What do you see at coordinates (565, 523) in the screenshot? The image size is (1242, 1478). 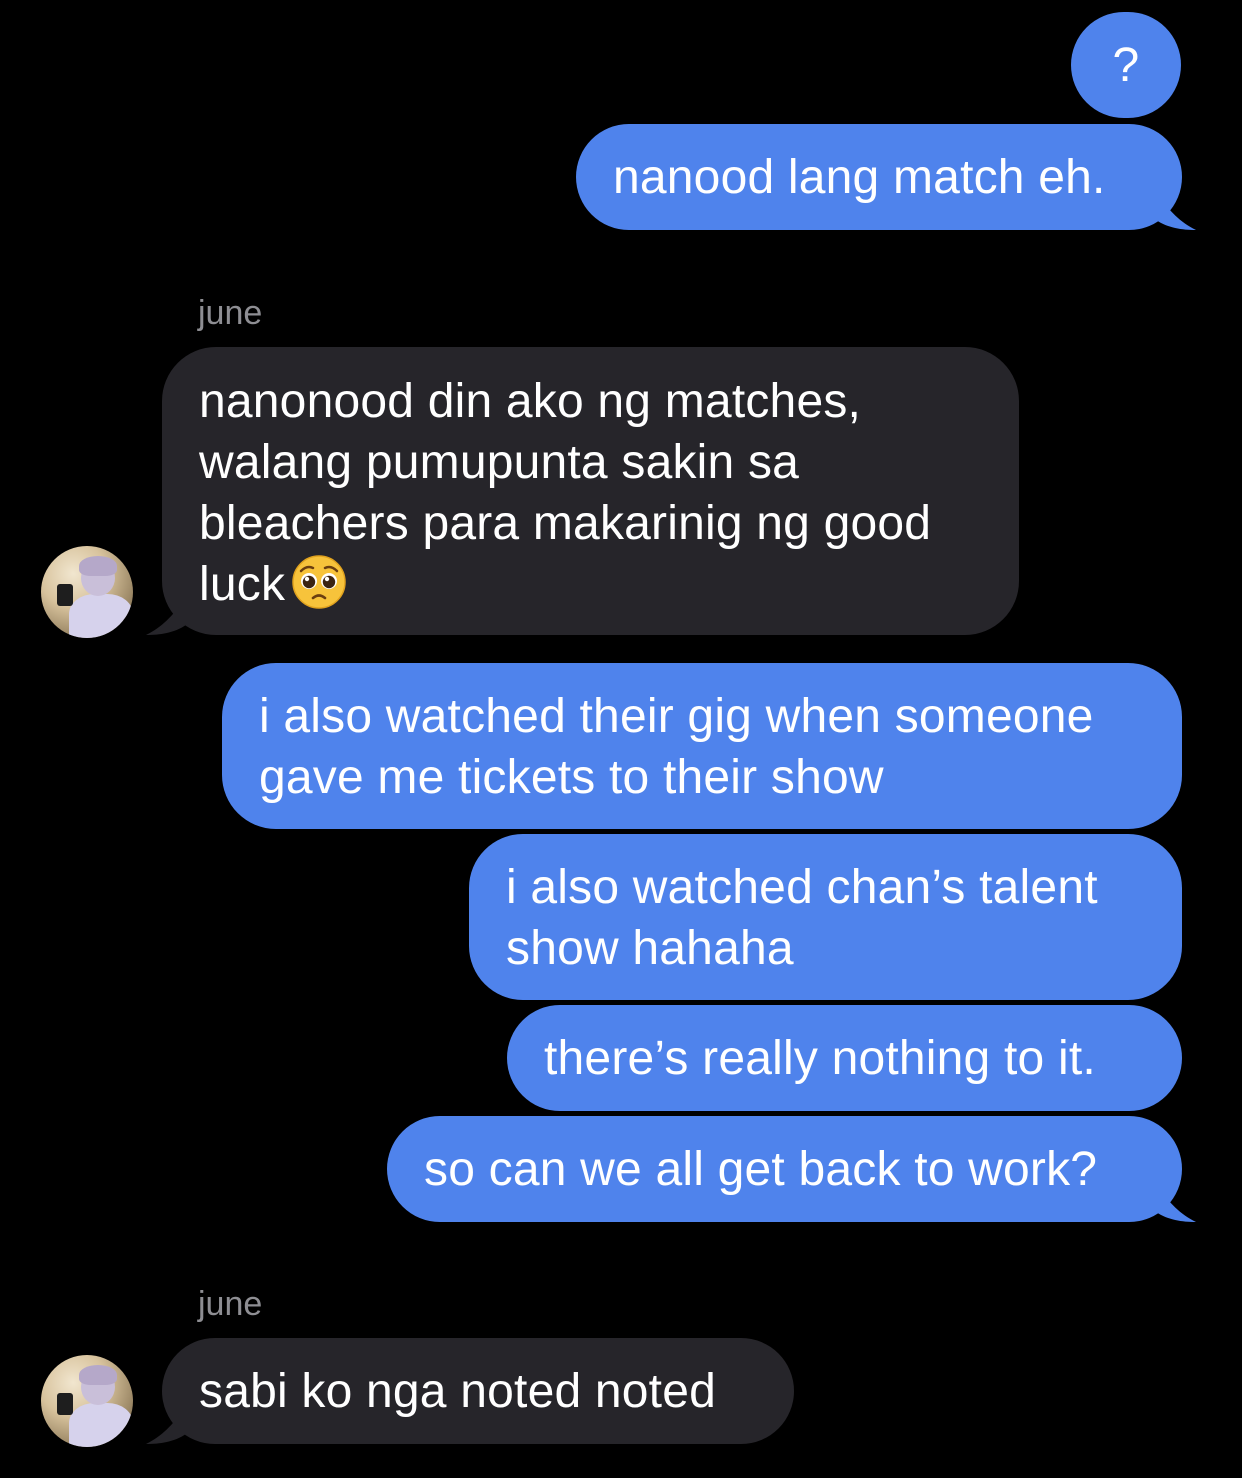 I see `message-line: bleachers para makarinig ng good` at bounding box center [565, 523].